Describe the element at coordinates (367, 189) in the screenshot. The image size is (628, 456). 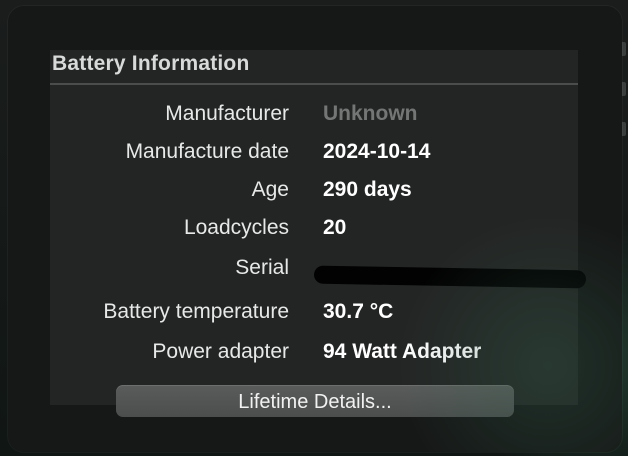
I see `age-value: 290 days` at that location.